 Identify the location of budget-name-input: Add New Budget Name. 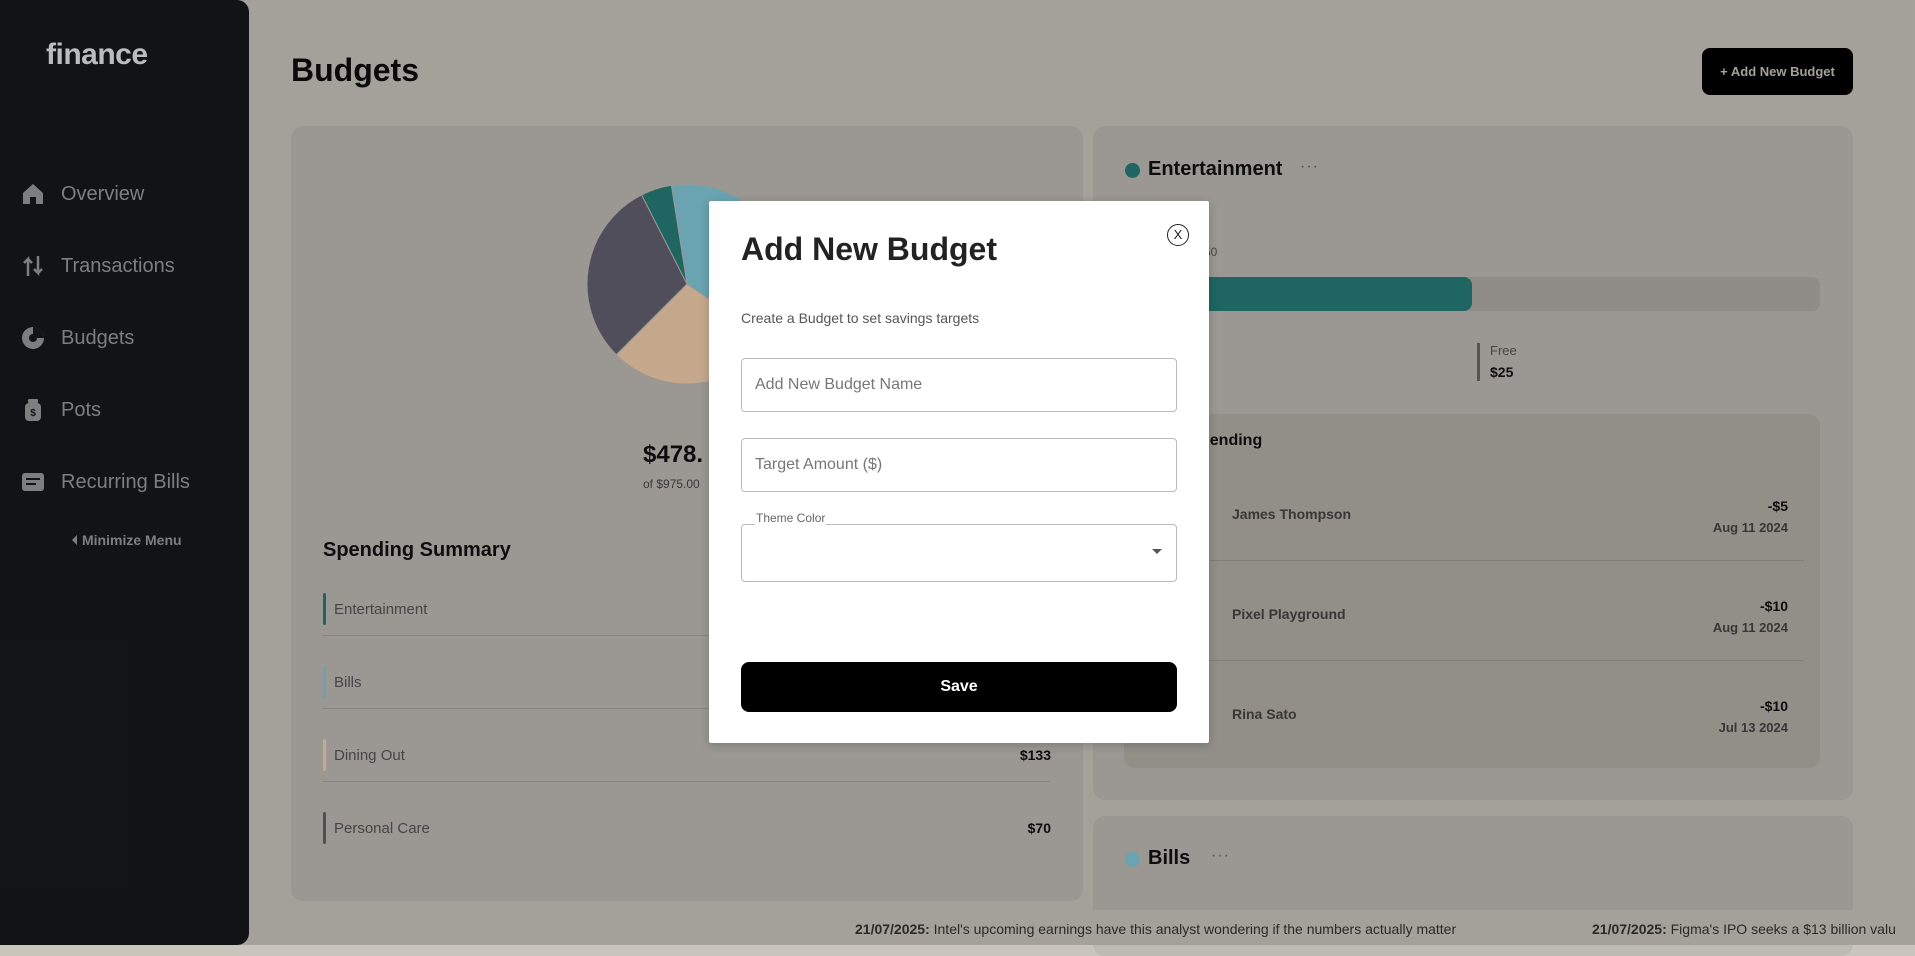
(959, 385).